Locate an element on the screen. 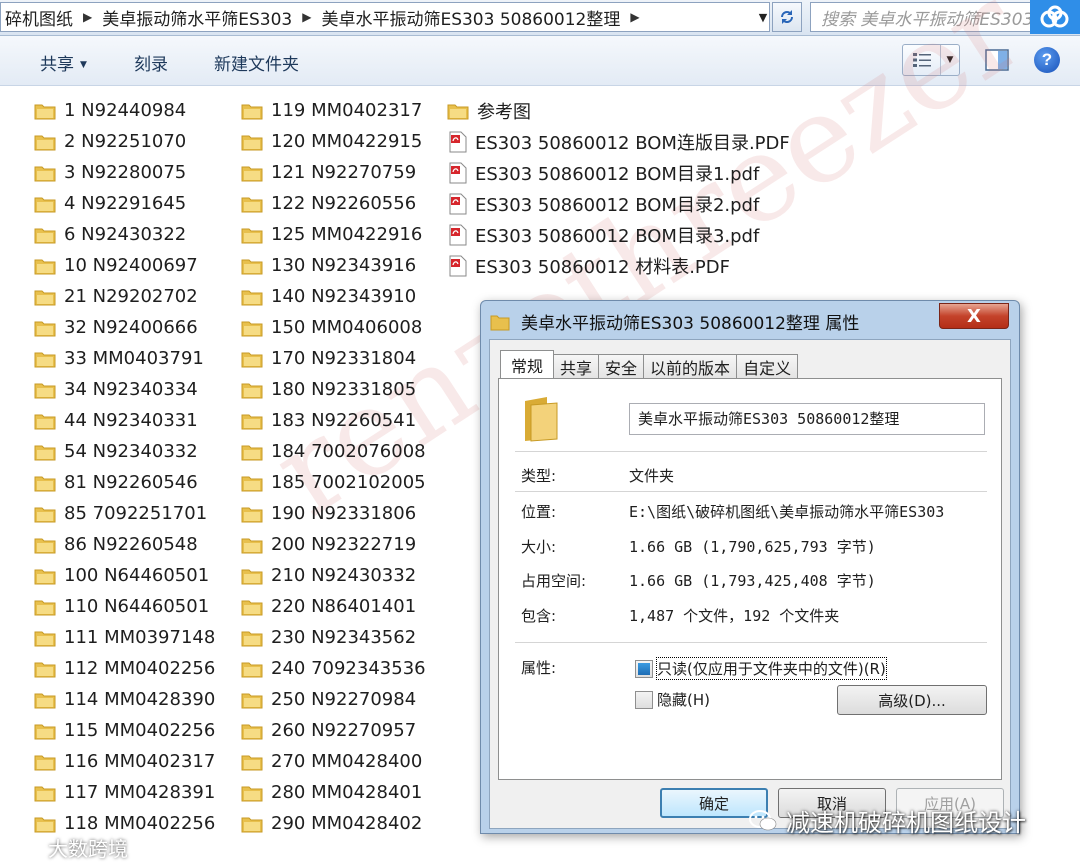 This screenshot has width=1080, height=866. list-item: 86 N92260548 is located at coordinates (124, 544).